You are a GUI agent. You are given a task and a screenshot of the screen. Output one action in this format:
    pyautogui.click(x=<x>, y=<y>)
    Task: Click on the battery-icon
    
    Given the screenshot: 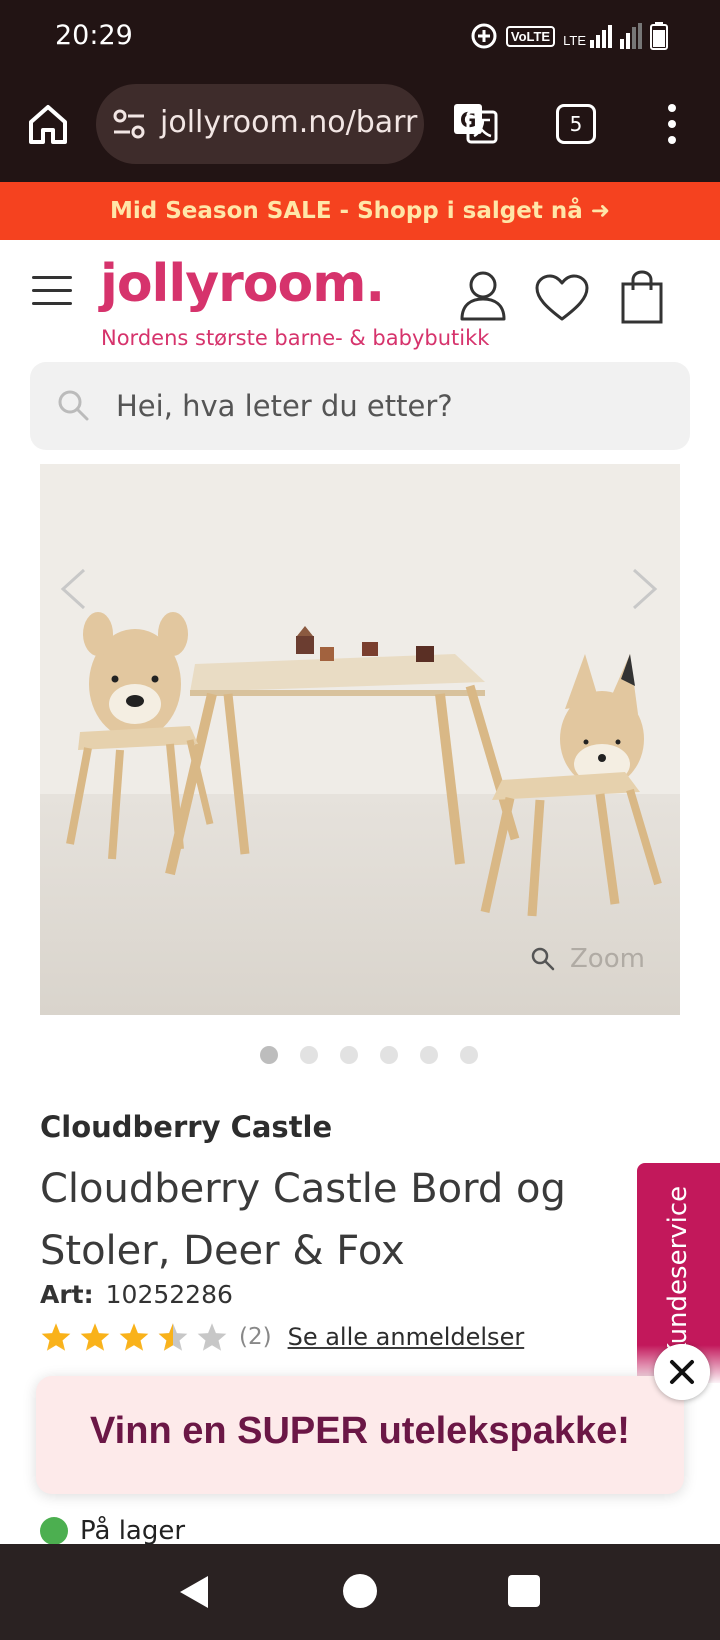 What is the action you would take?
    pyautogui.click(x=659, y=36)
    